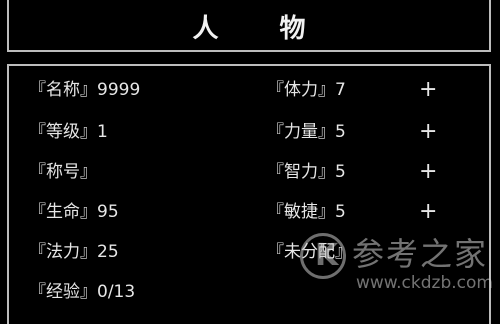  Describe the element at coordinates (74, 212) in the screenshot. I see `stat-hp: 『生命』95` at that location.